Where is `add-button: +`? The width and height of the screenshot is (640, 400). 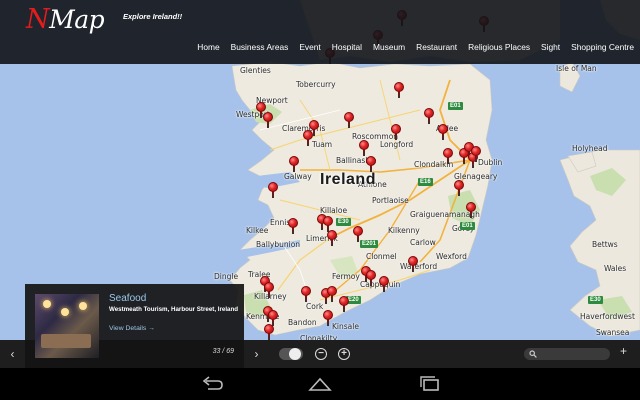 add-button: + is located at coordinates (623, 351).